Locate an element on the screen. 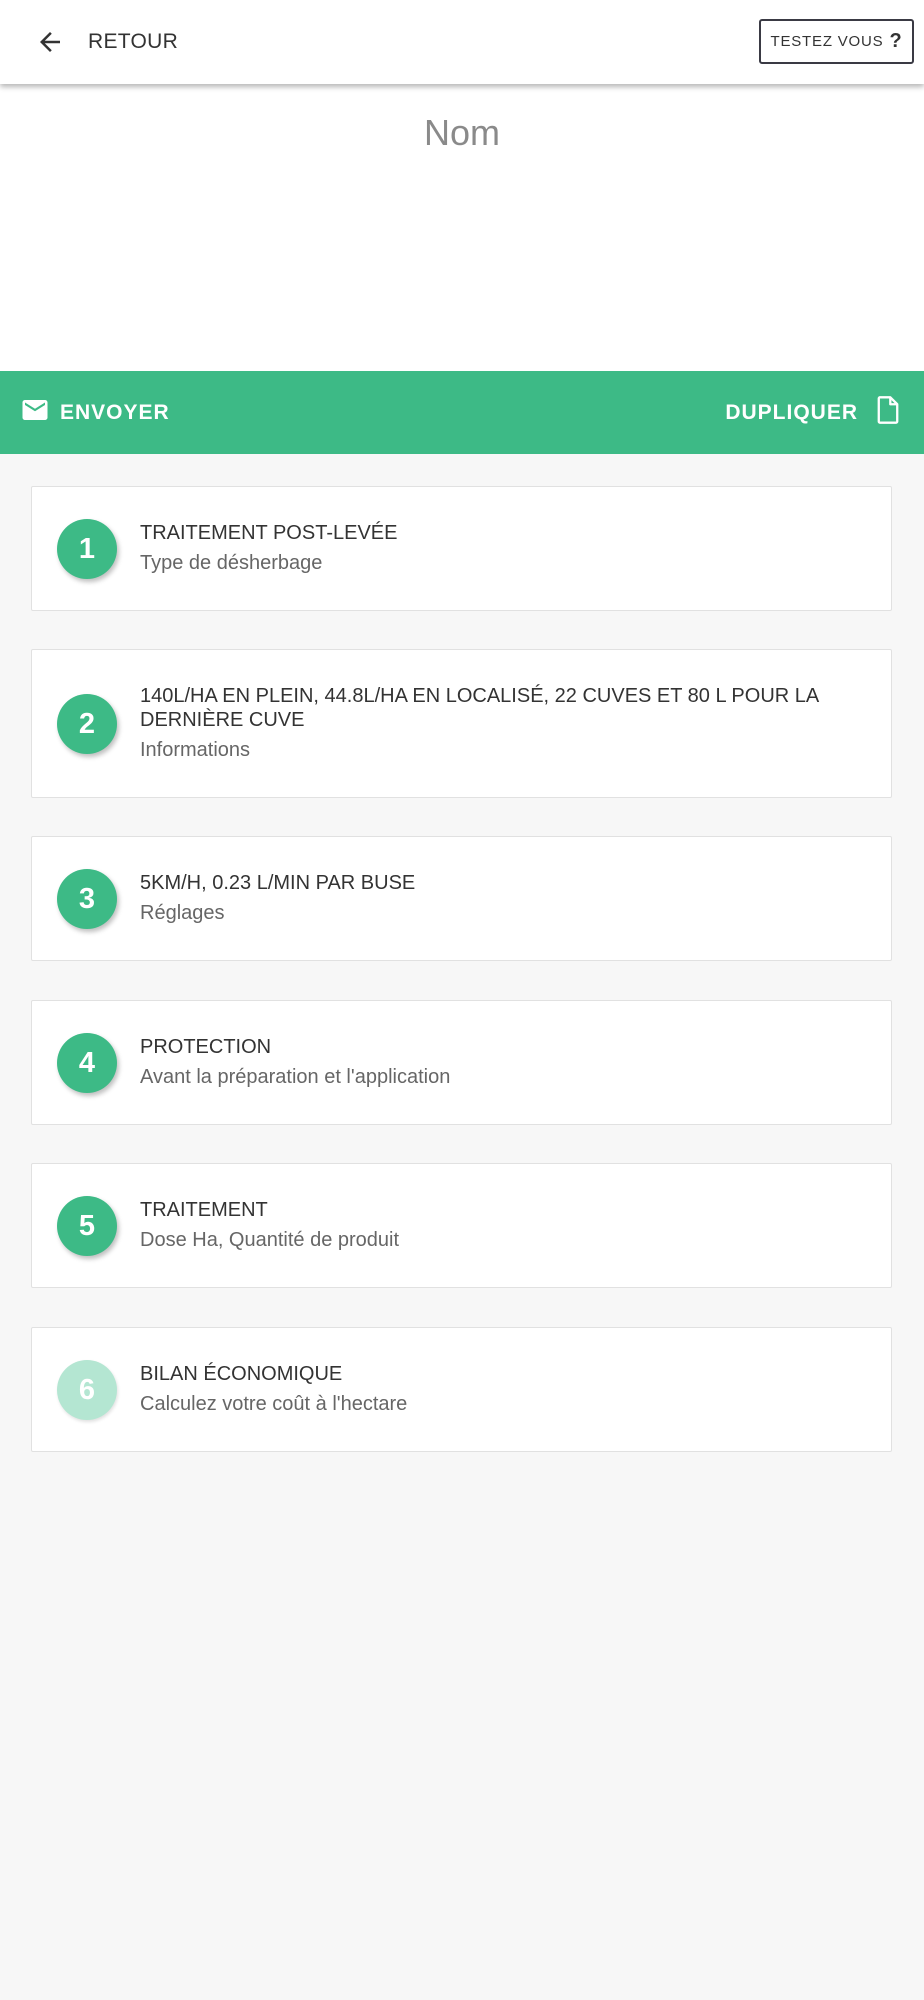  step-title: BILAN ÉCONOMIQUE is located at coordinates (241, 1374).